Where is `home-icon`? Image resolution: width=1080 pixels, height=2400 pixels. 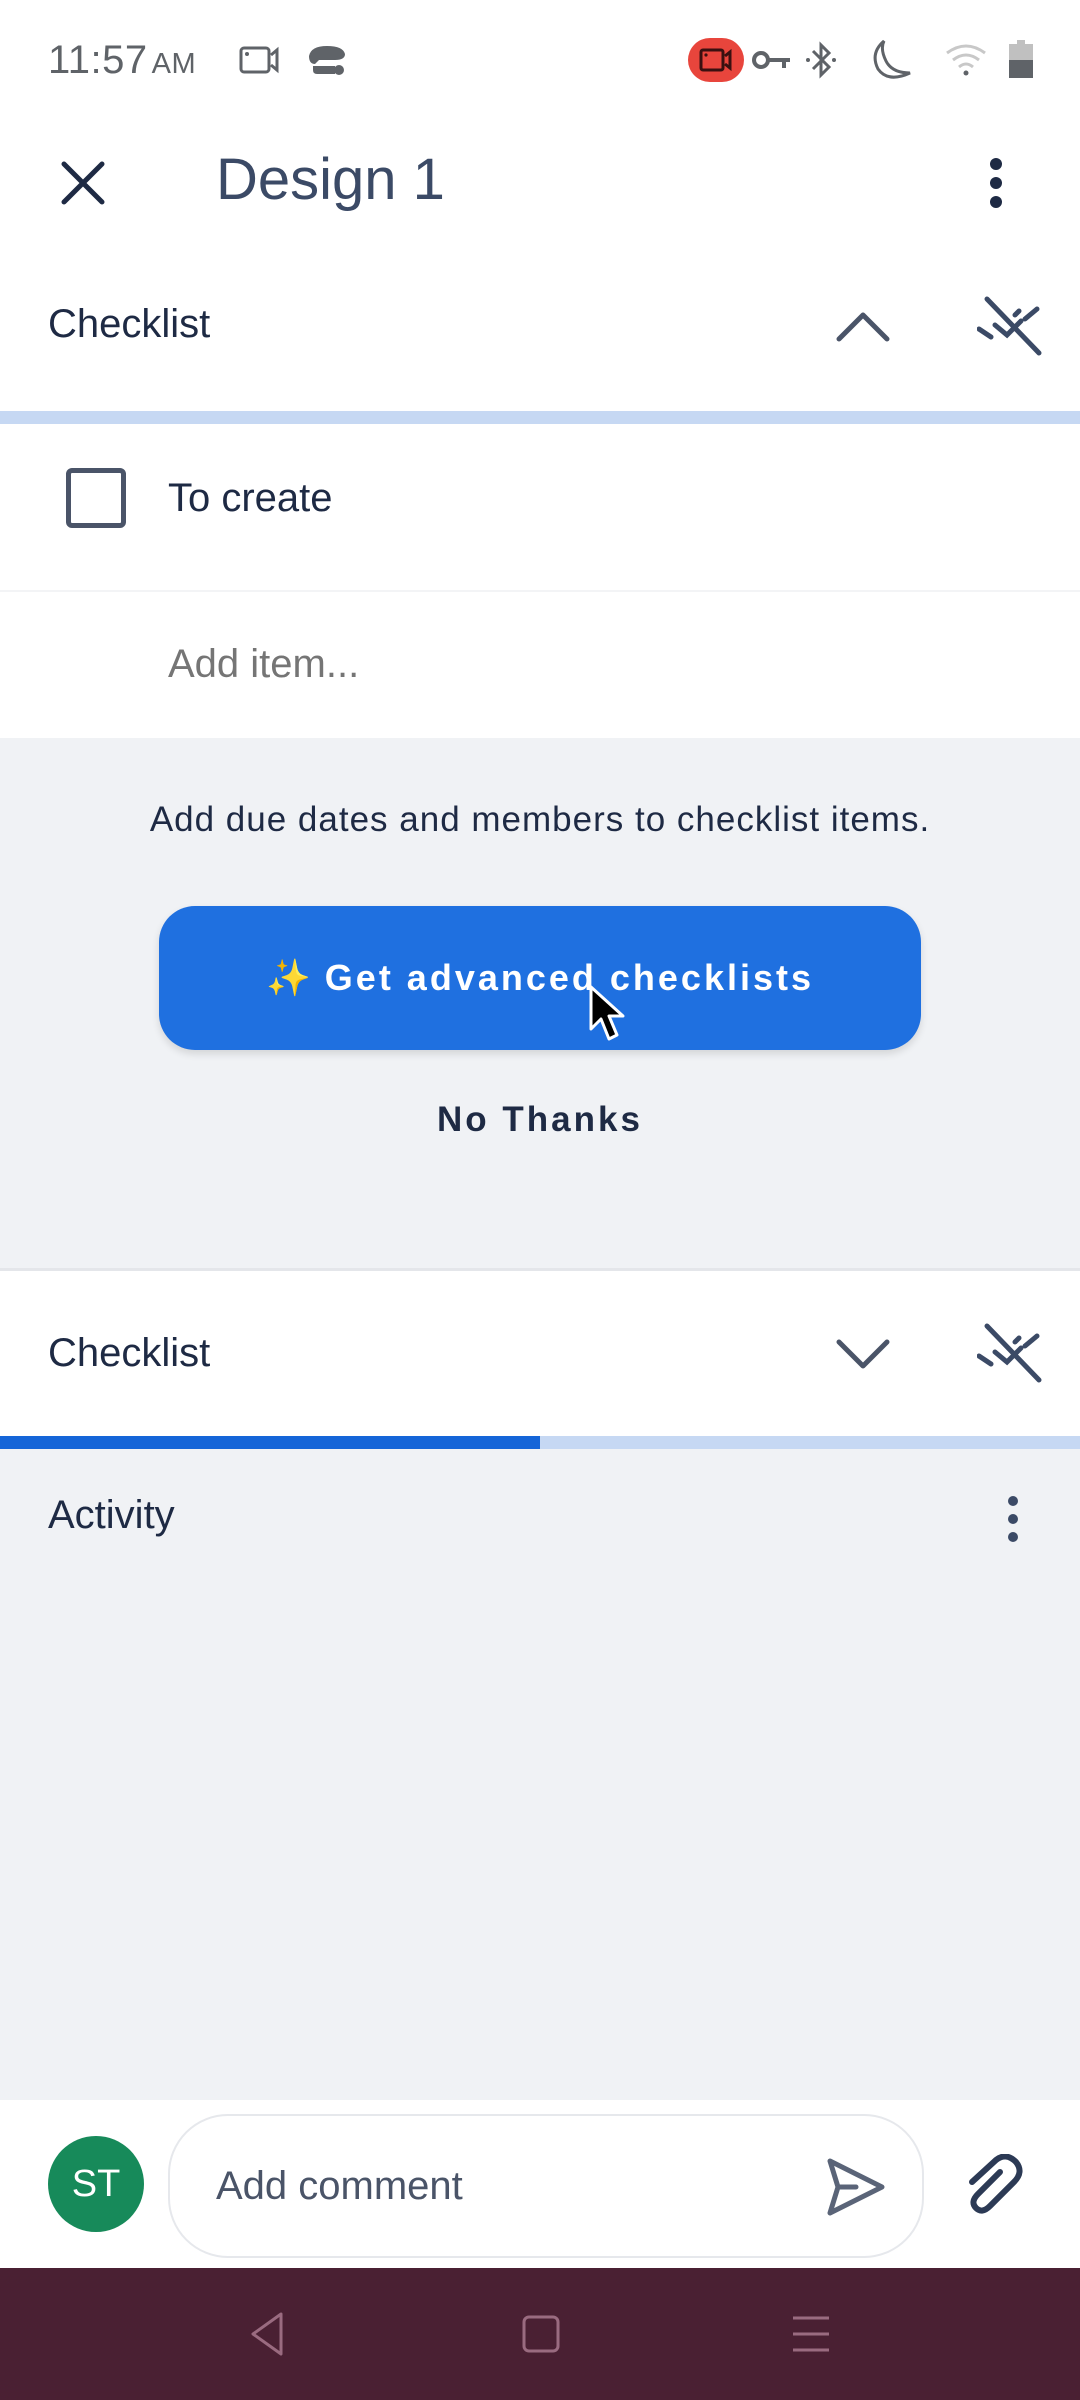
home-icon is located at coordinates (541, 2334).